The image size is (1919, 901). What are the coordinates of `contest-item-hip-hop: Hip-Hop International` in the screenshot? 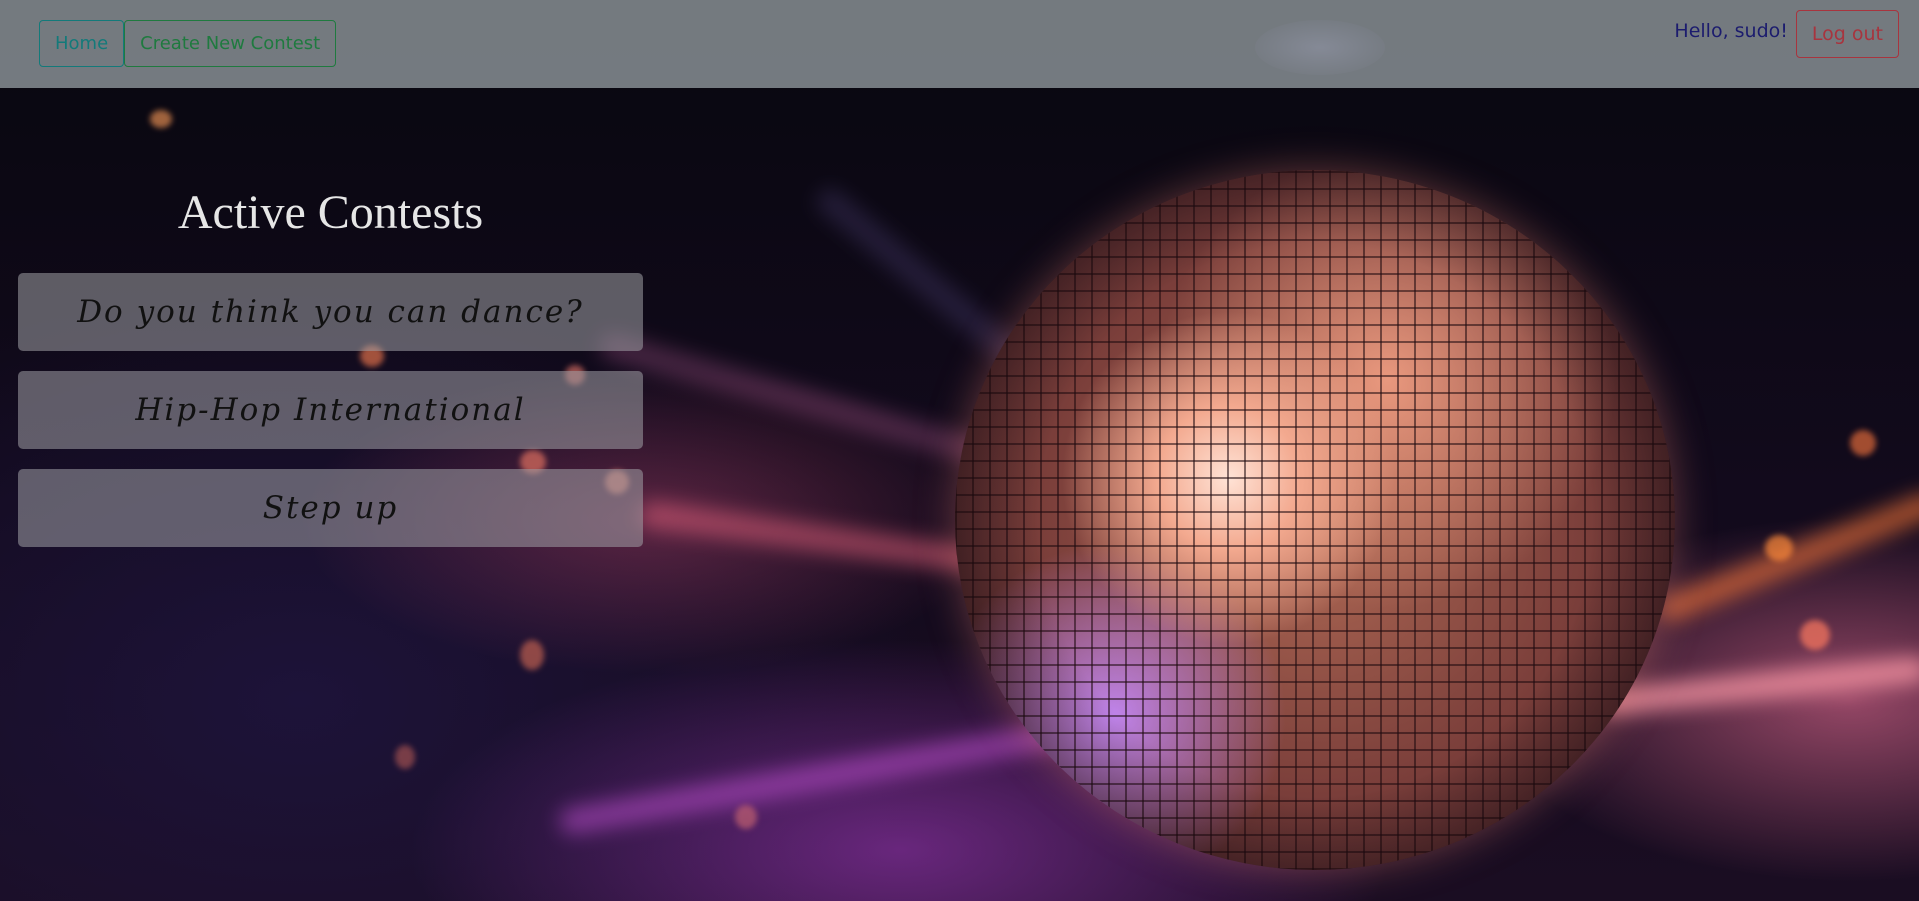 It's located at (330, 410).